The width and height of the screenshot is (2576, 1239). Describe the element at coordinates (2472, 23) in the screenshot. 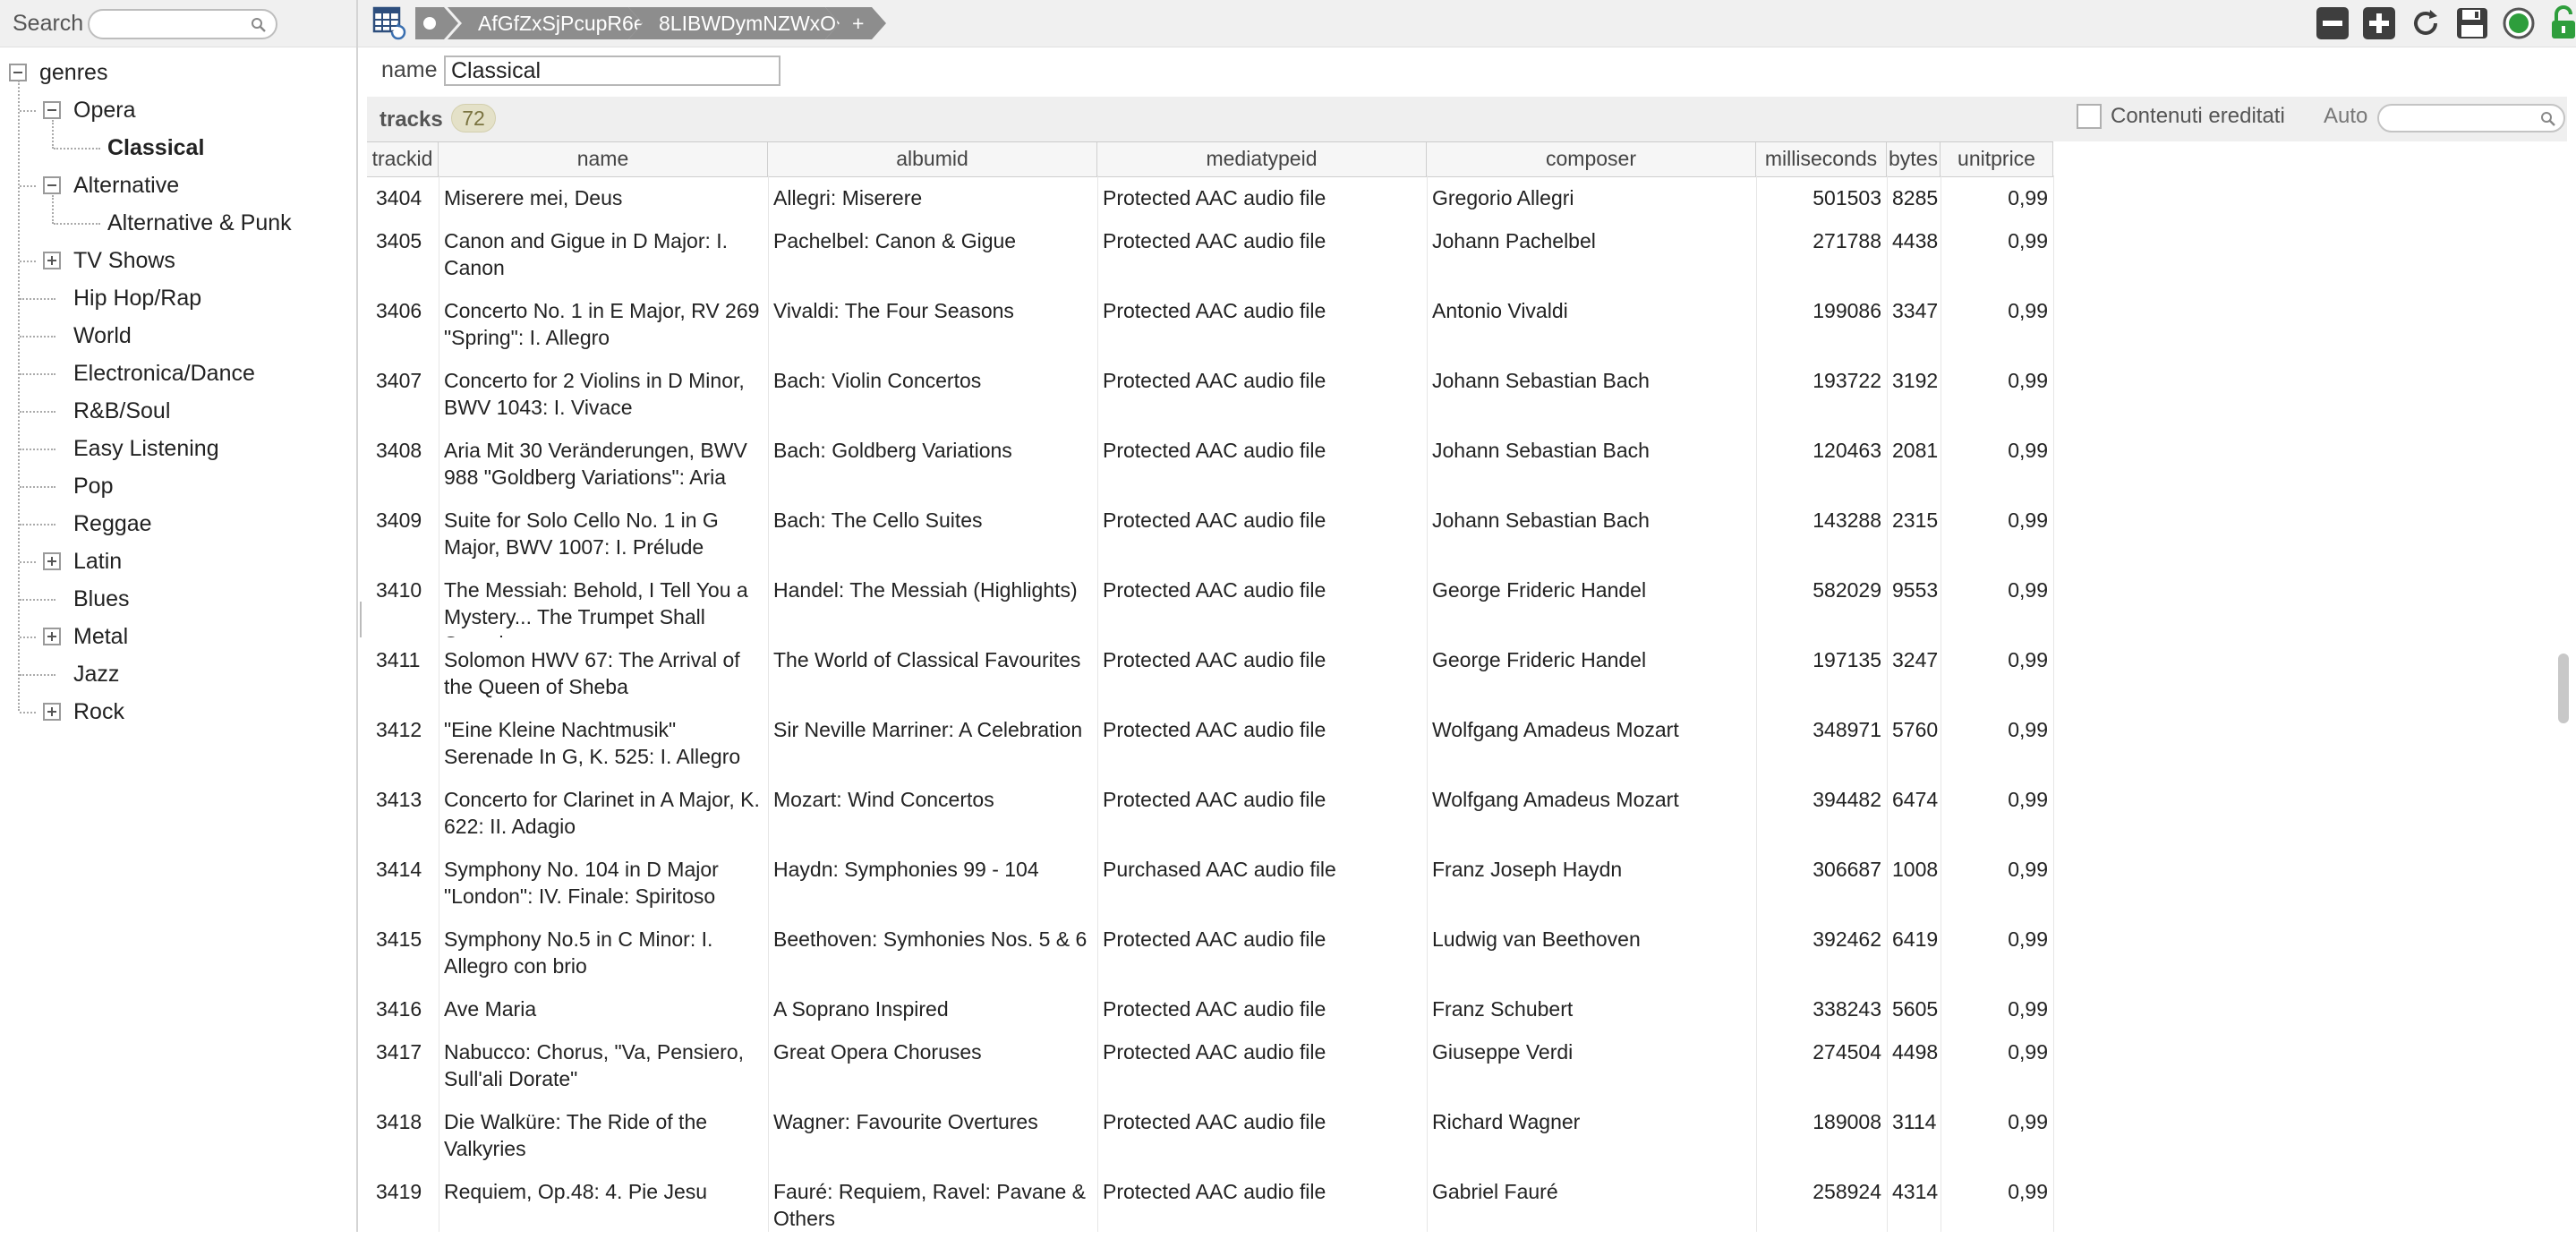

I see `save-icon` at that location.